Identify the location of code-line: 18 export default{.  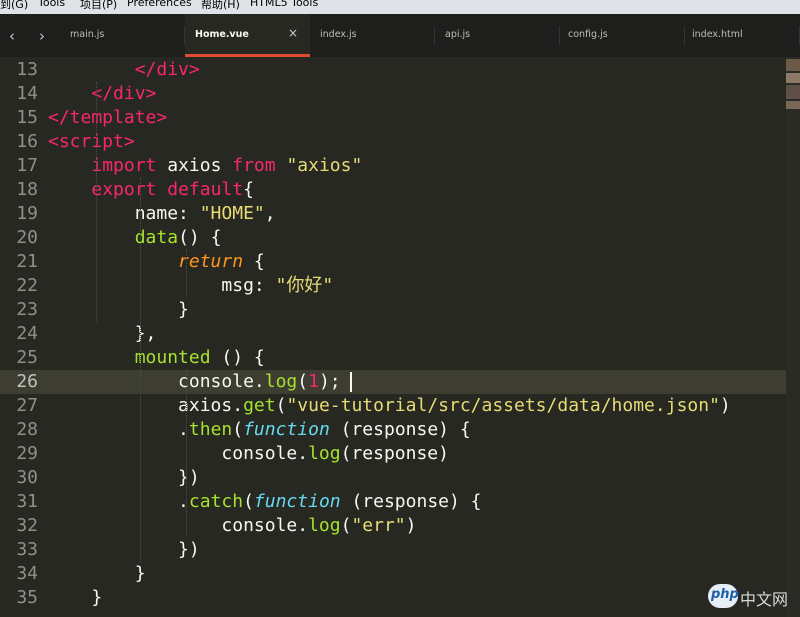
(393, 190).